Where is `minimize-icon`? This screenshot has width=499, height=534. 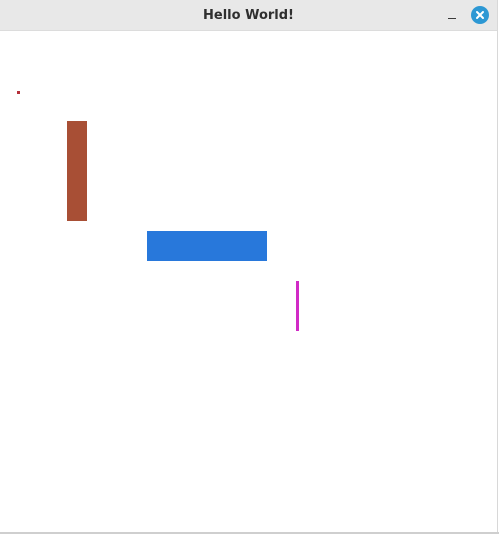 minimize-icon is located at coordinates (452, 18).